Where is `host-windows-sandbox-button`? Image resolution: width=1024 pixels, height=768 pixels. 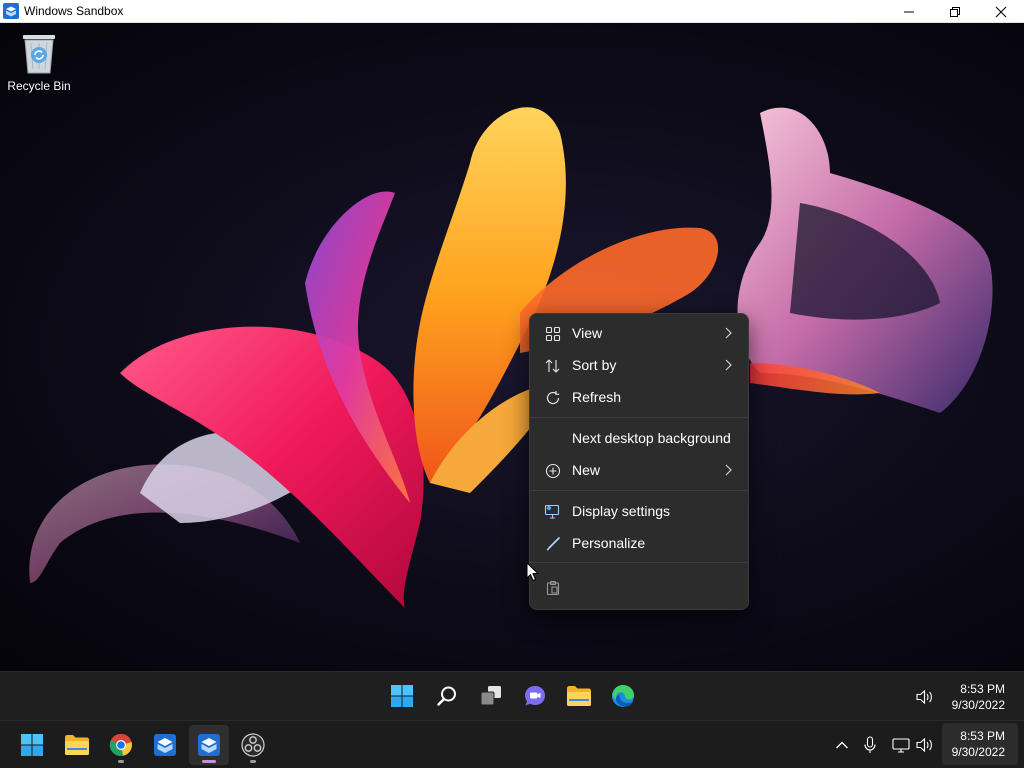 host-windows-sandbox-button is located at coordinates (165, 745).